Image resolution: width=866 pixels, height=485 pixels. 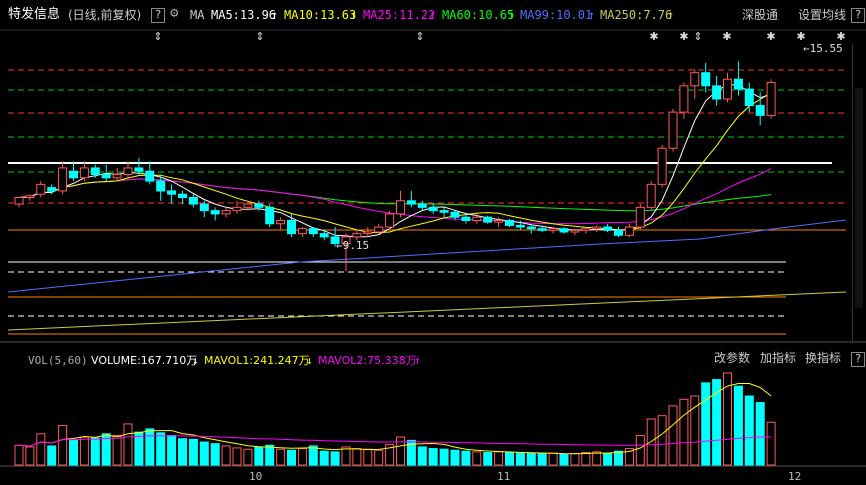 I want to click on add-indicator-button: 加指标, so click(x=778, y=358).